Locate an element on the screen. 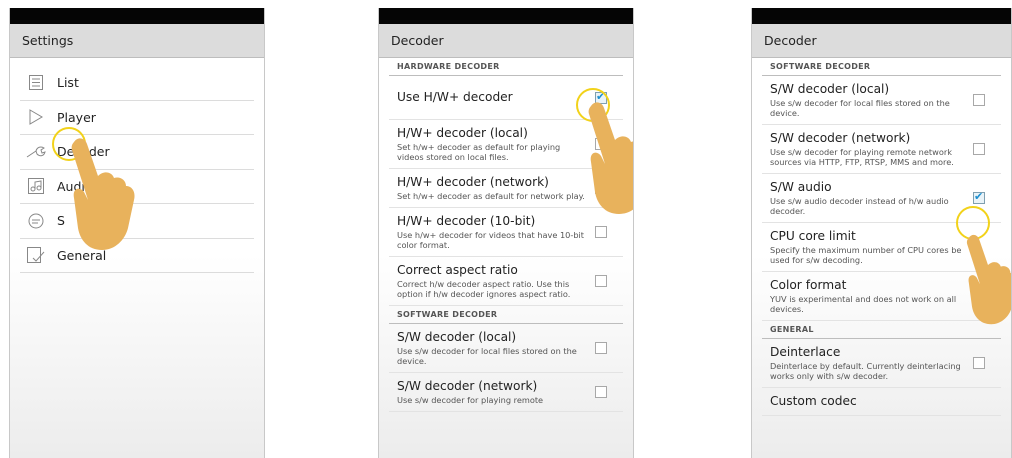  menu-item-general: General is located at coordinates (137, 256).